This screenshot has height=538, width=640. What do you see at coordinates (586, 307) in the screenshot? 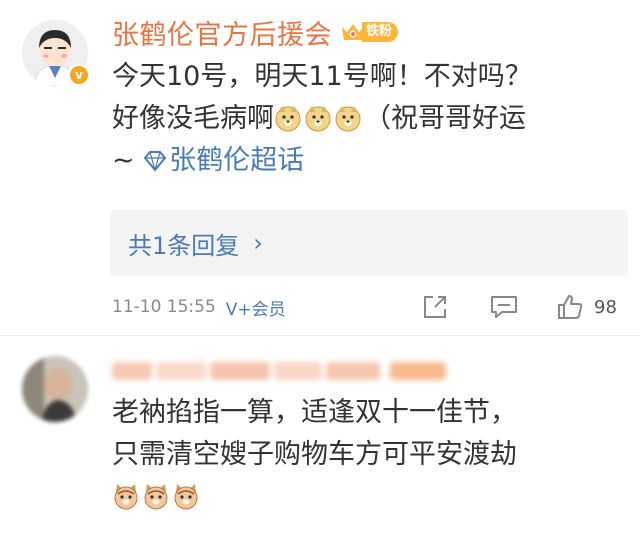
I see `like-button: 98` at bounding box center [586, 307].